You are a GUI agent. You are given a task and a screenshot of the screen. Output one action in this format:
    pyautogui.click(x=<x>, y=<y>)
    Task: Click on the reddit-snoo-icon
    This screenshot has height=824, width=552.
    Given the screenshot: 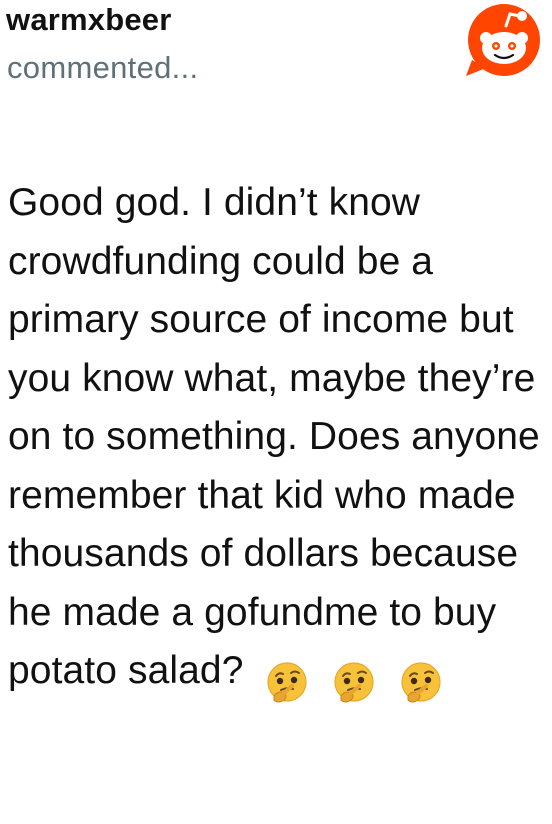 What is the action you would take?
    pyautogui.click(x=503, y=40)
    